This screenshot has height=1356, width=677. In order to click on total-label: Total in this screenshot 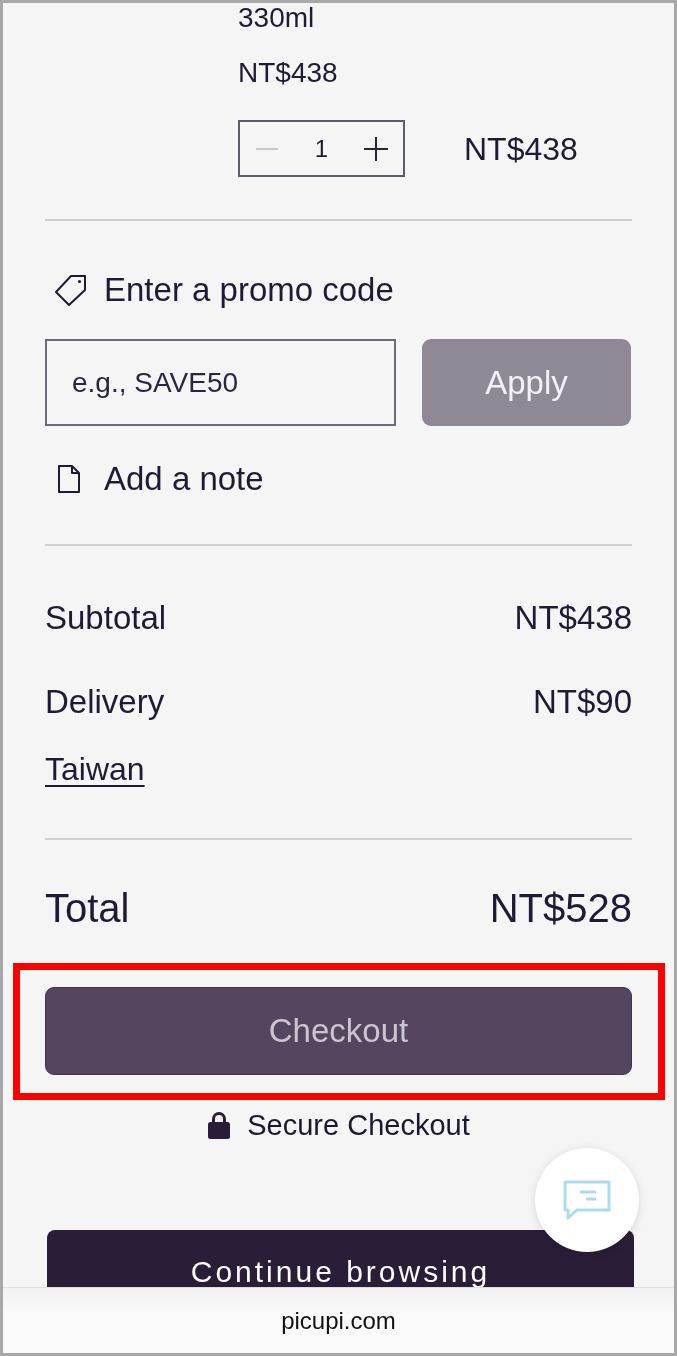, I will do `click(87, 908)`.